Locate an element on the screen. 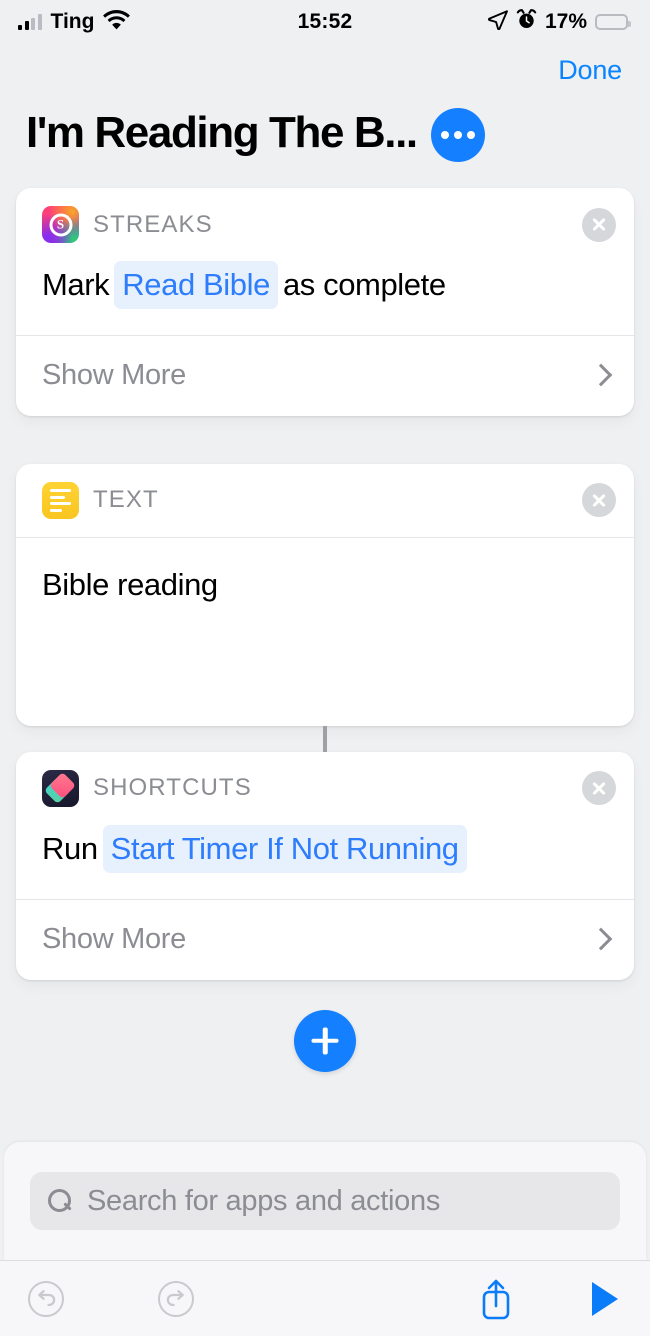 This screenshot has width=650, height=1336. search-icon is located at coordinates (60, 1201).